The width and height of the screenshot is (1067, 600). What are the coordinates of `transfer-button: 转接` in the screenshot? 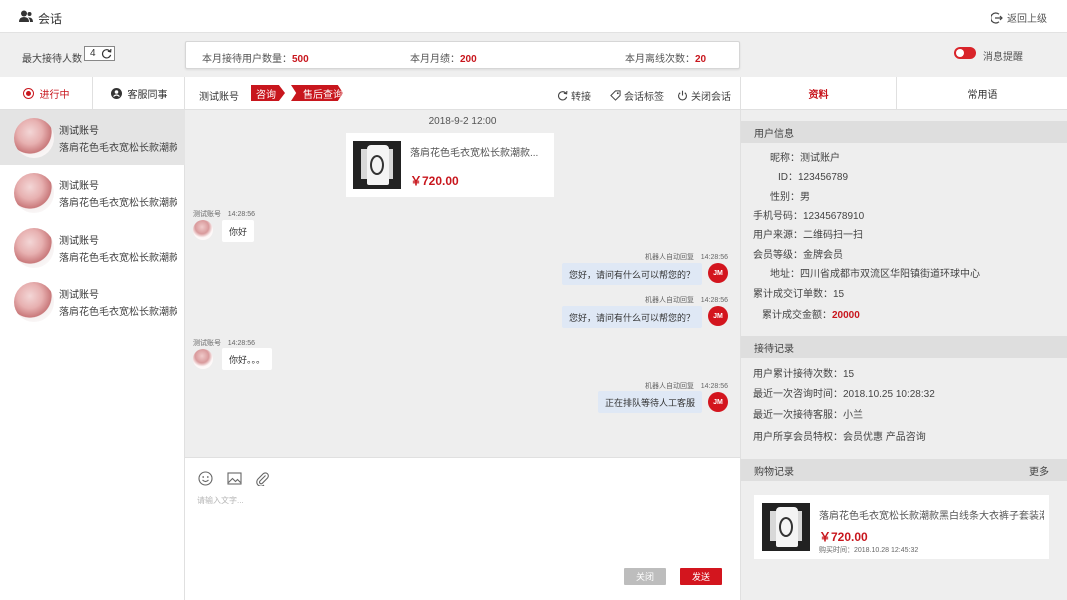 It's located at (574, 95).